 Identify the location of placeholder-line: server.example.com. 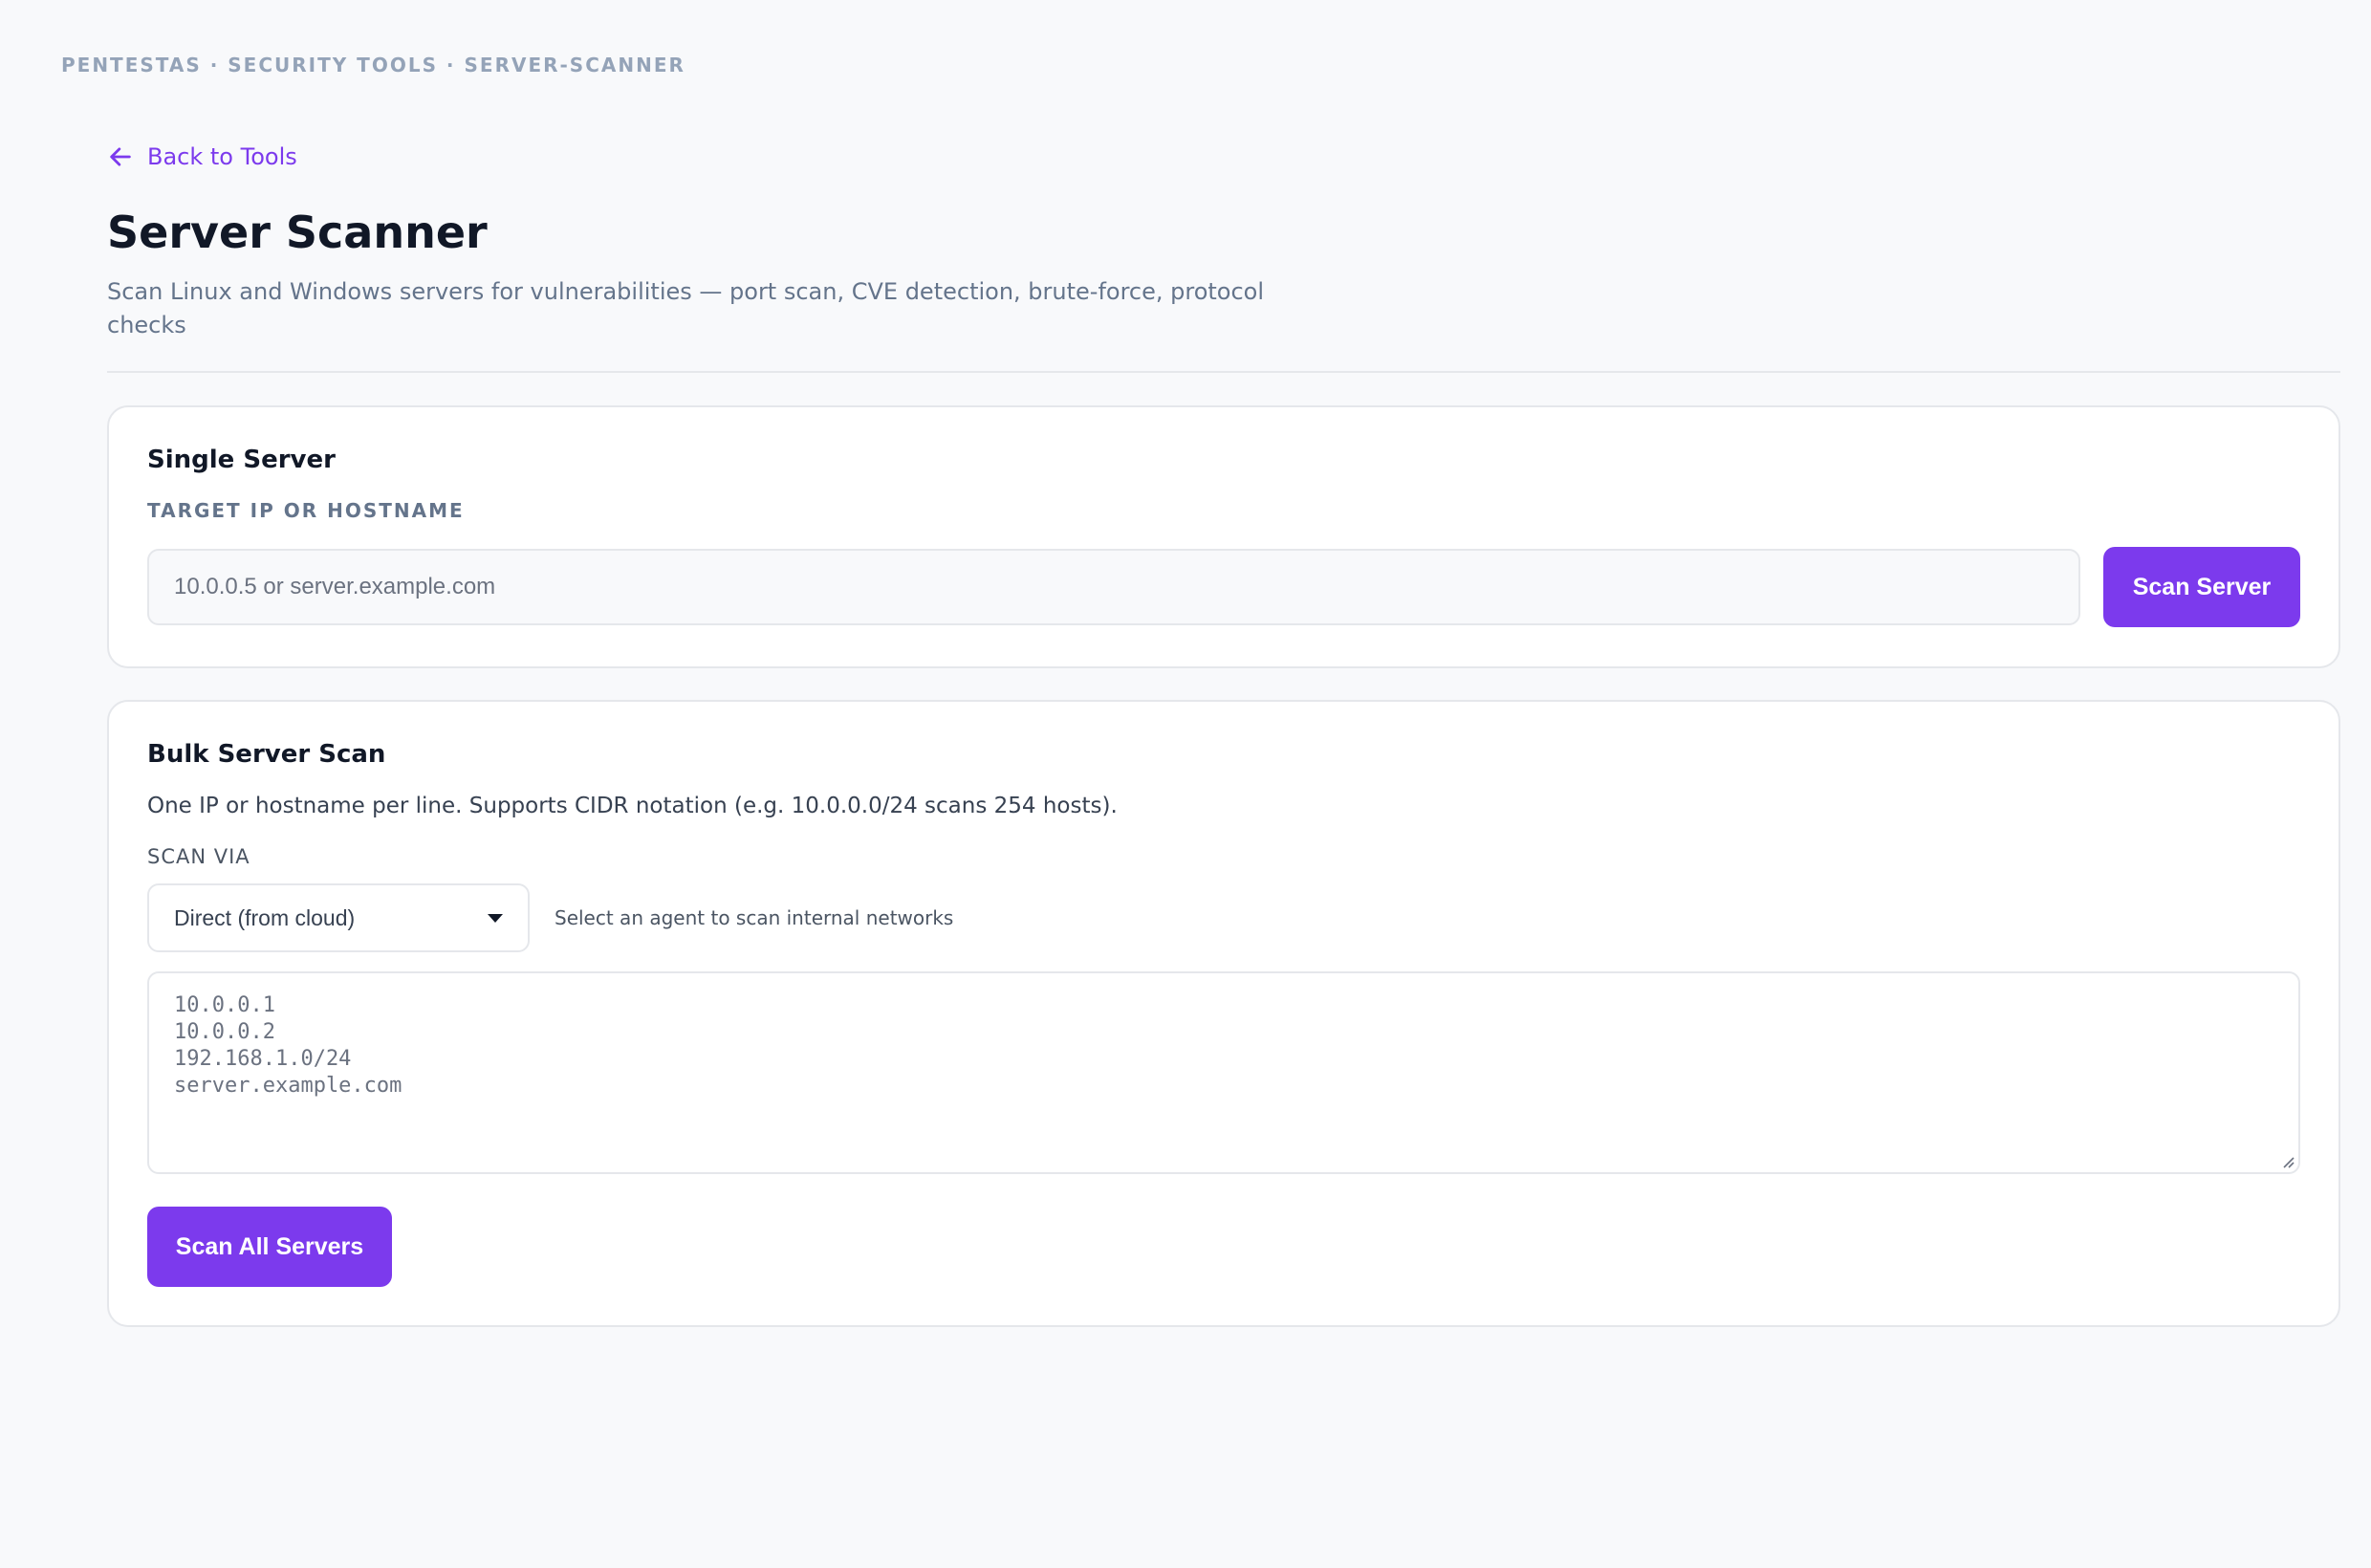
(288, 1086).